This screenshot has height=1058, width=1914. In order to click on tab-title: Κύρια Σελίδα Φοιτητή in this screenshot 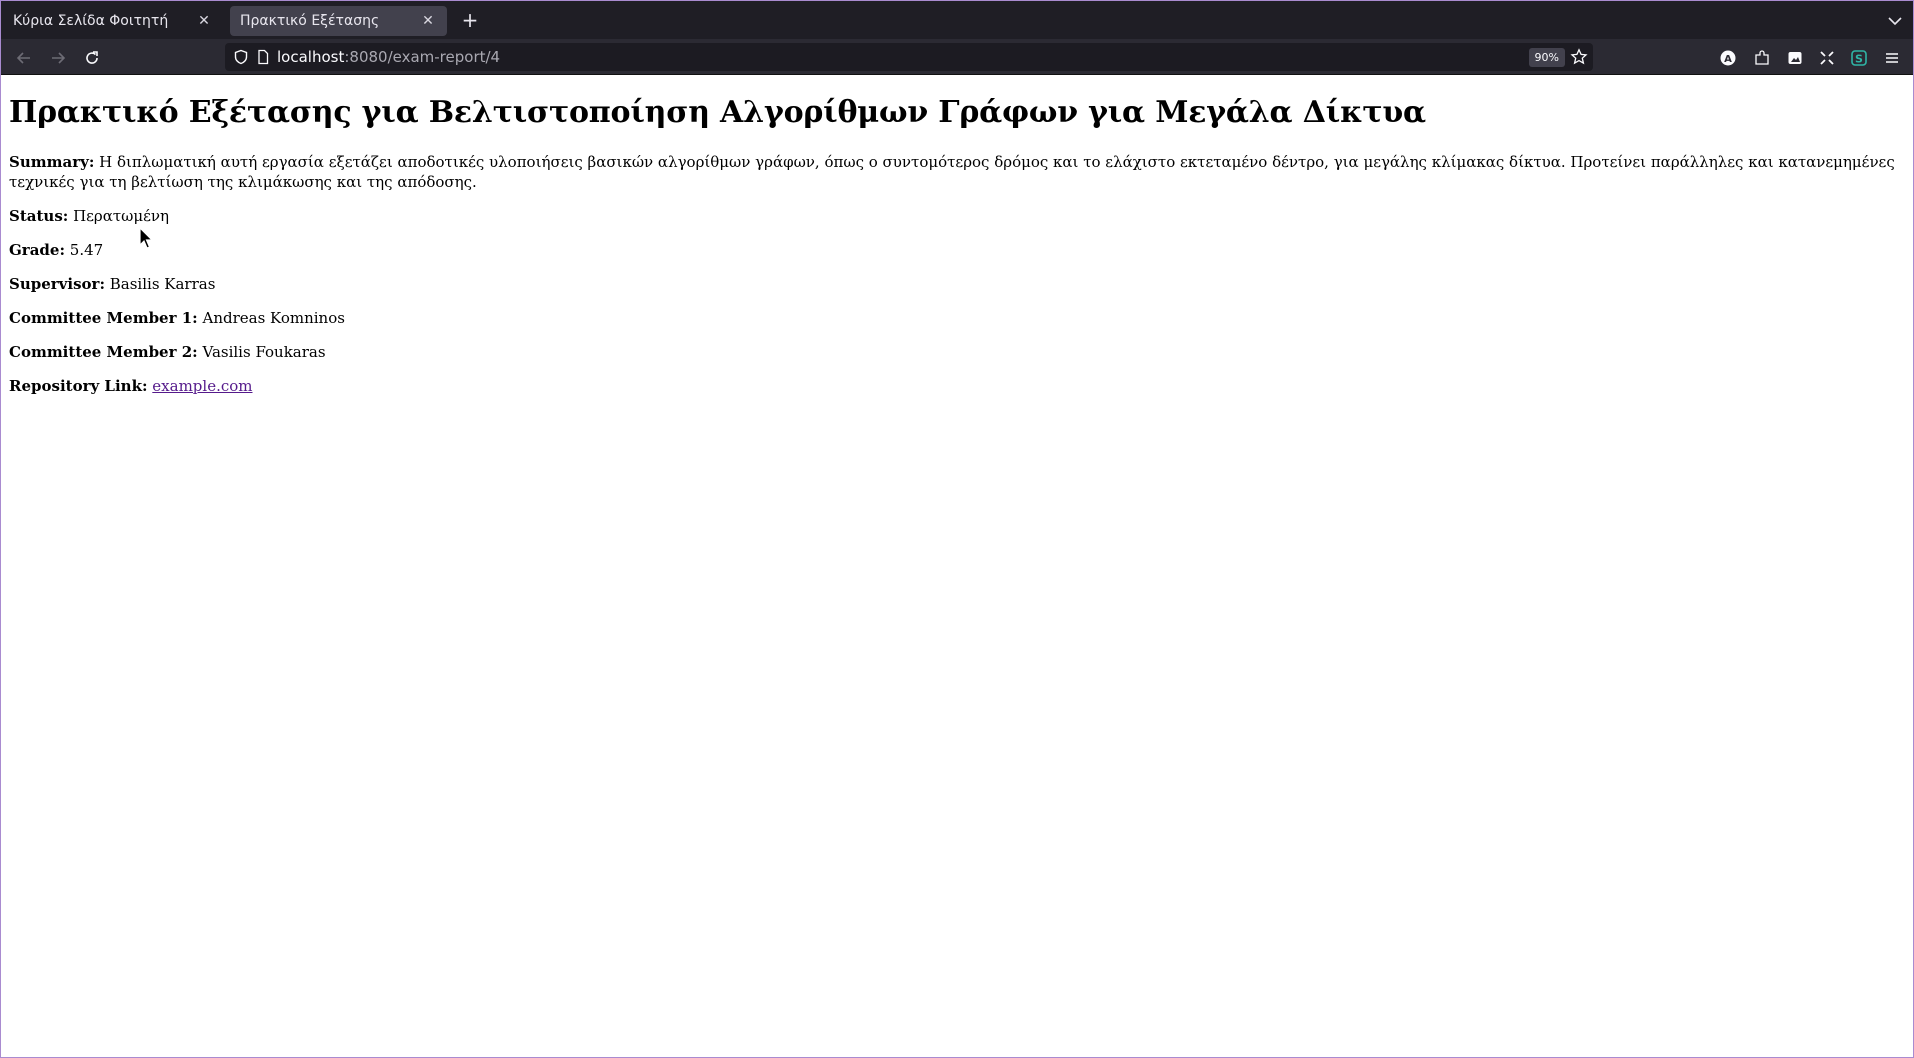, I will do `click(91, 21)`.